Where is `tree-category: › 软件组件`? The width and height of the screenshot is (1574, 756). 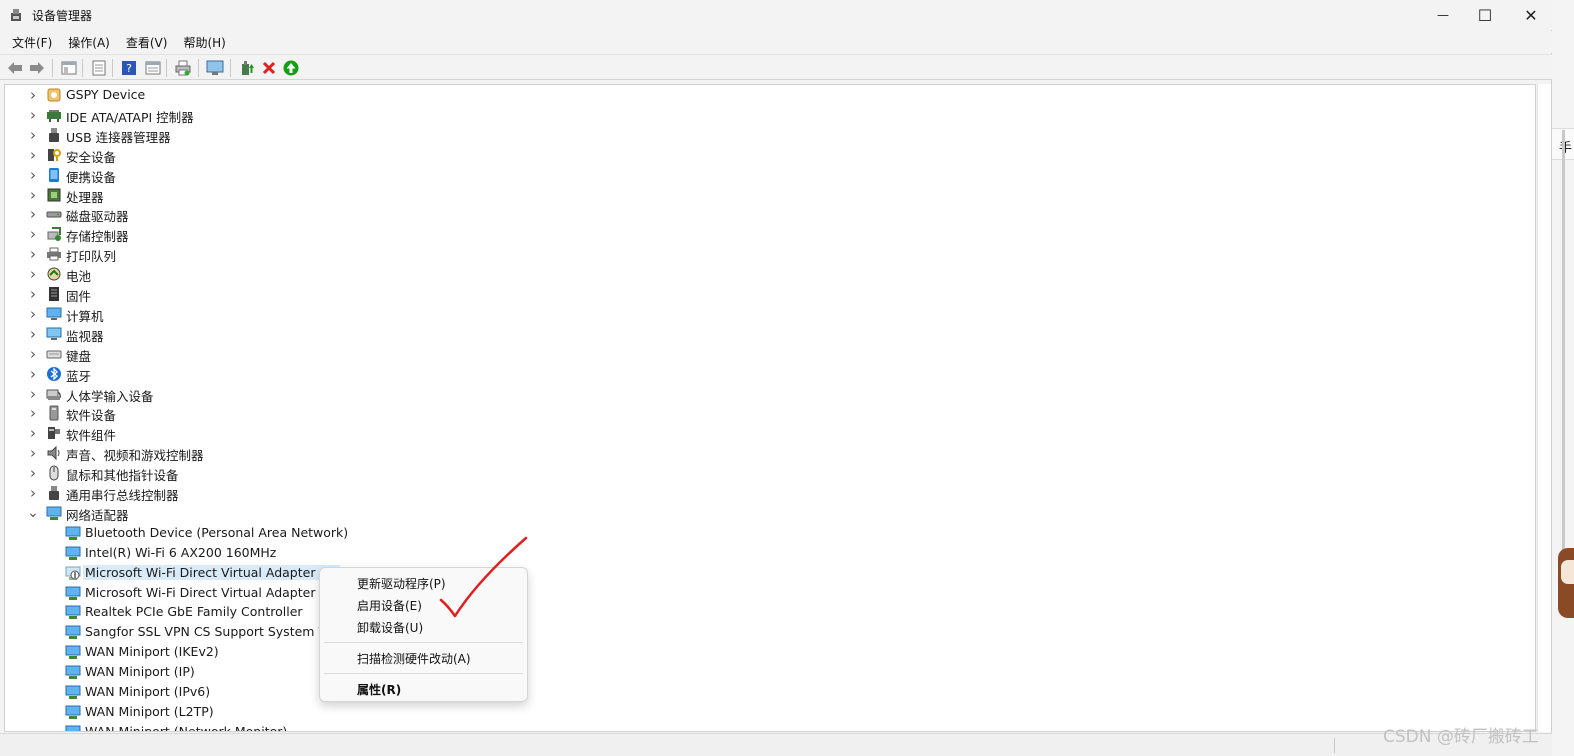 tree-category: › 软件组件 is located at coordinates (770, 433).